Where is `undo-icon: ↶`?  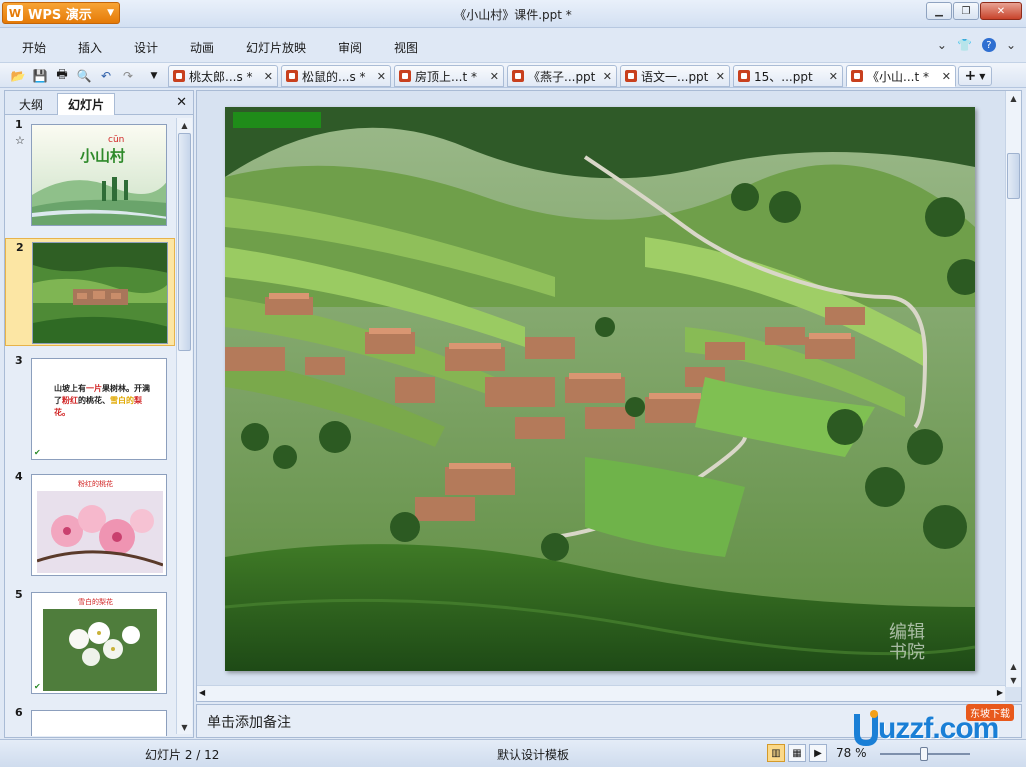 undo-icon: ↶ is located at coordinates (106, 75).